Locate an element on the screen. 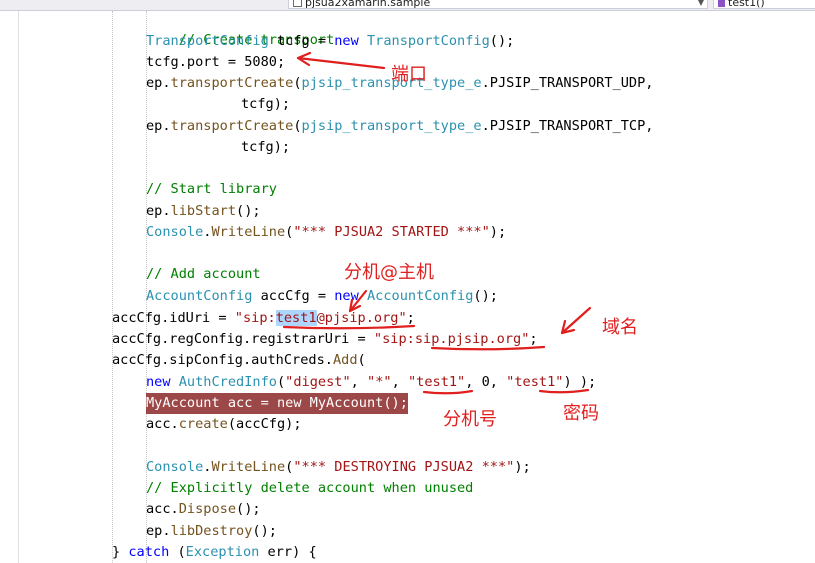 Image resolution: width=815 pixels, height=563 pixels. domain-arrow is located at coordinates (576, 320).